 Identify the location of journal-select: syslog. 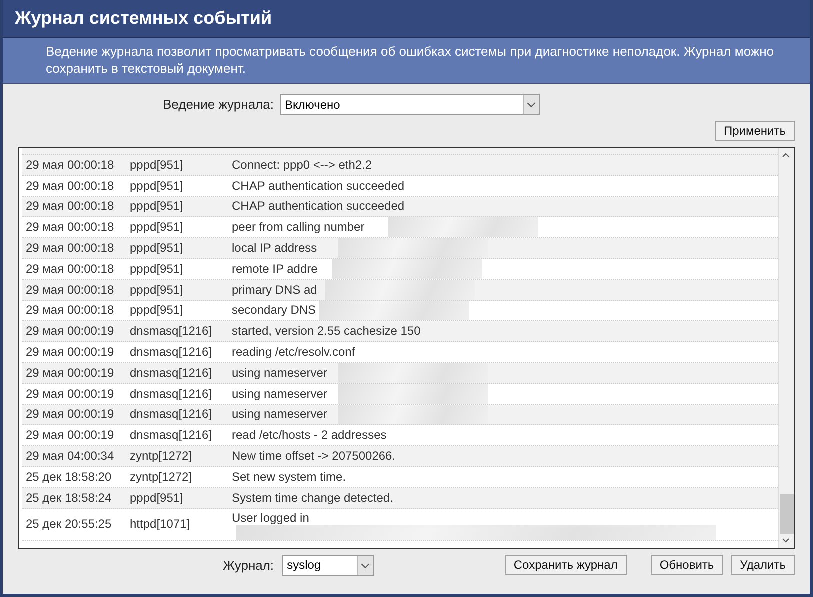
(328, 565).